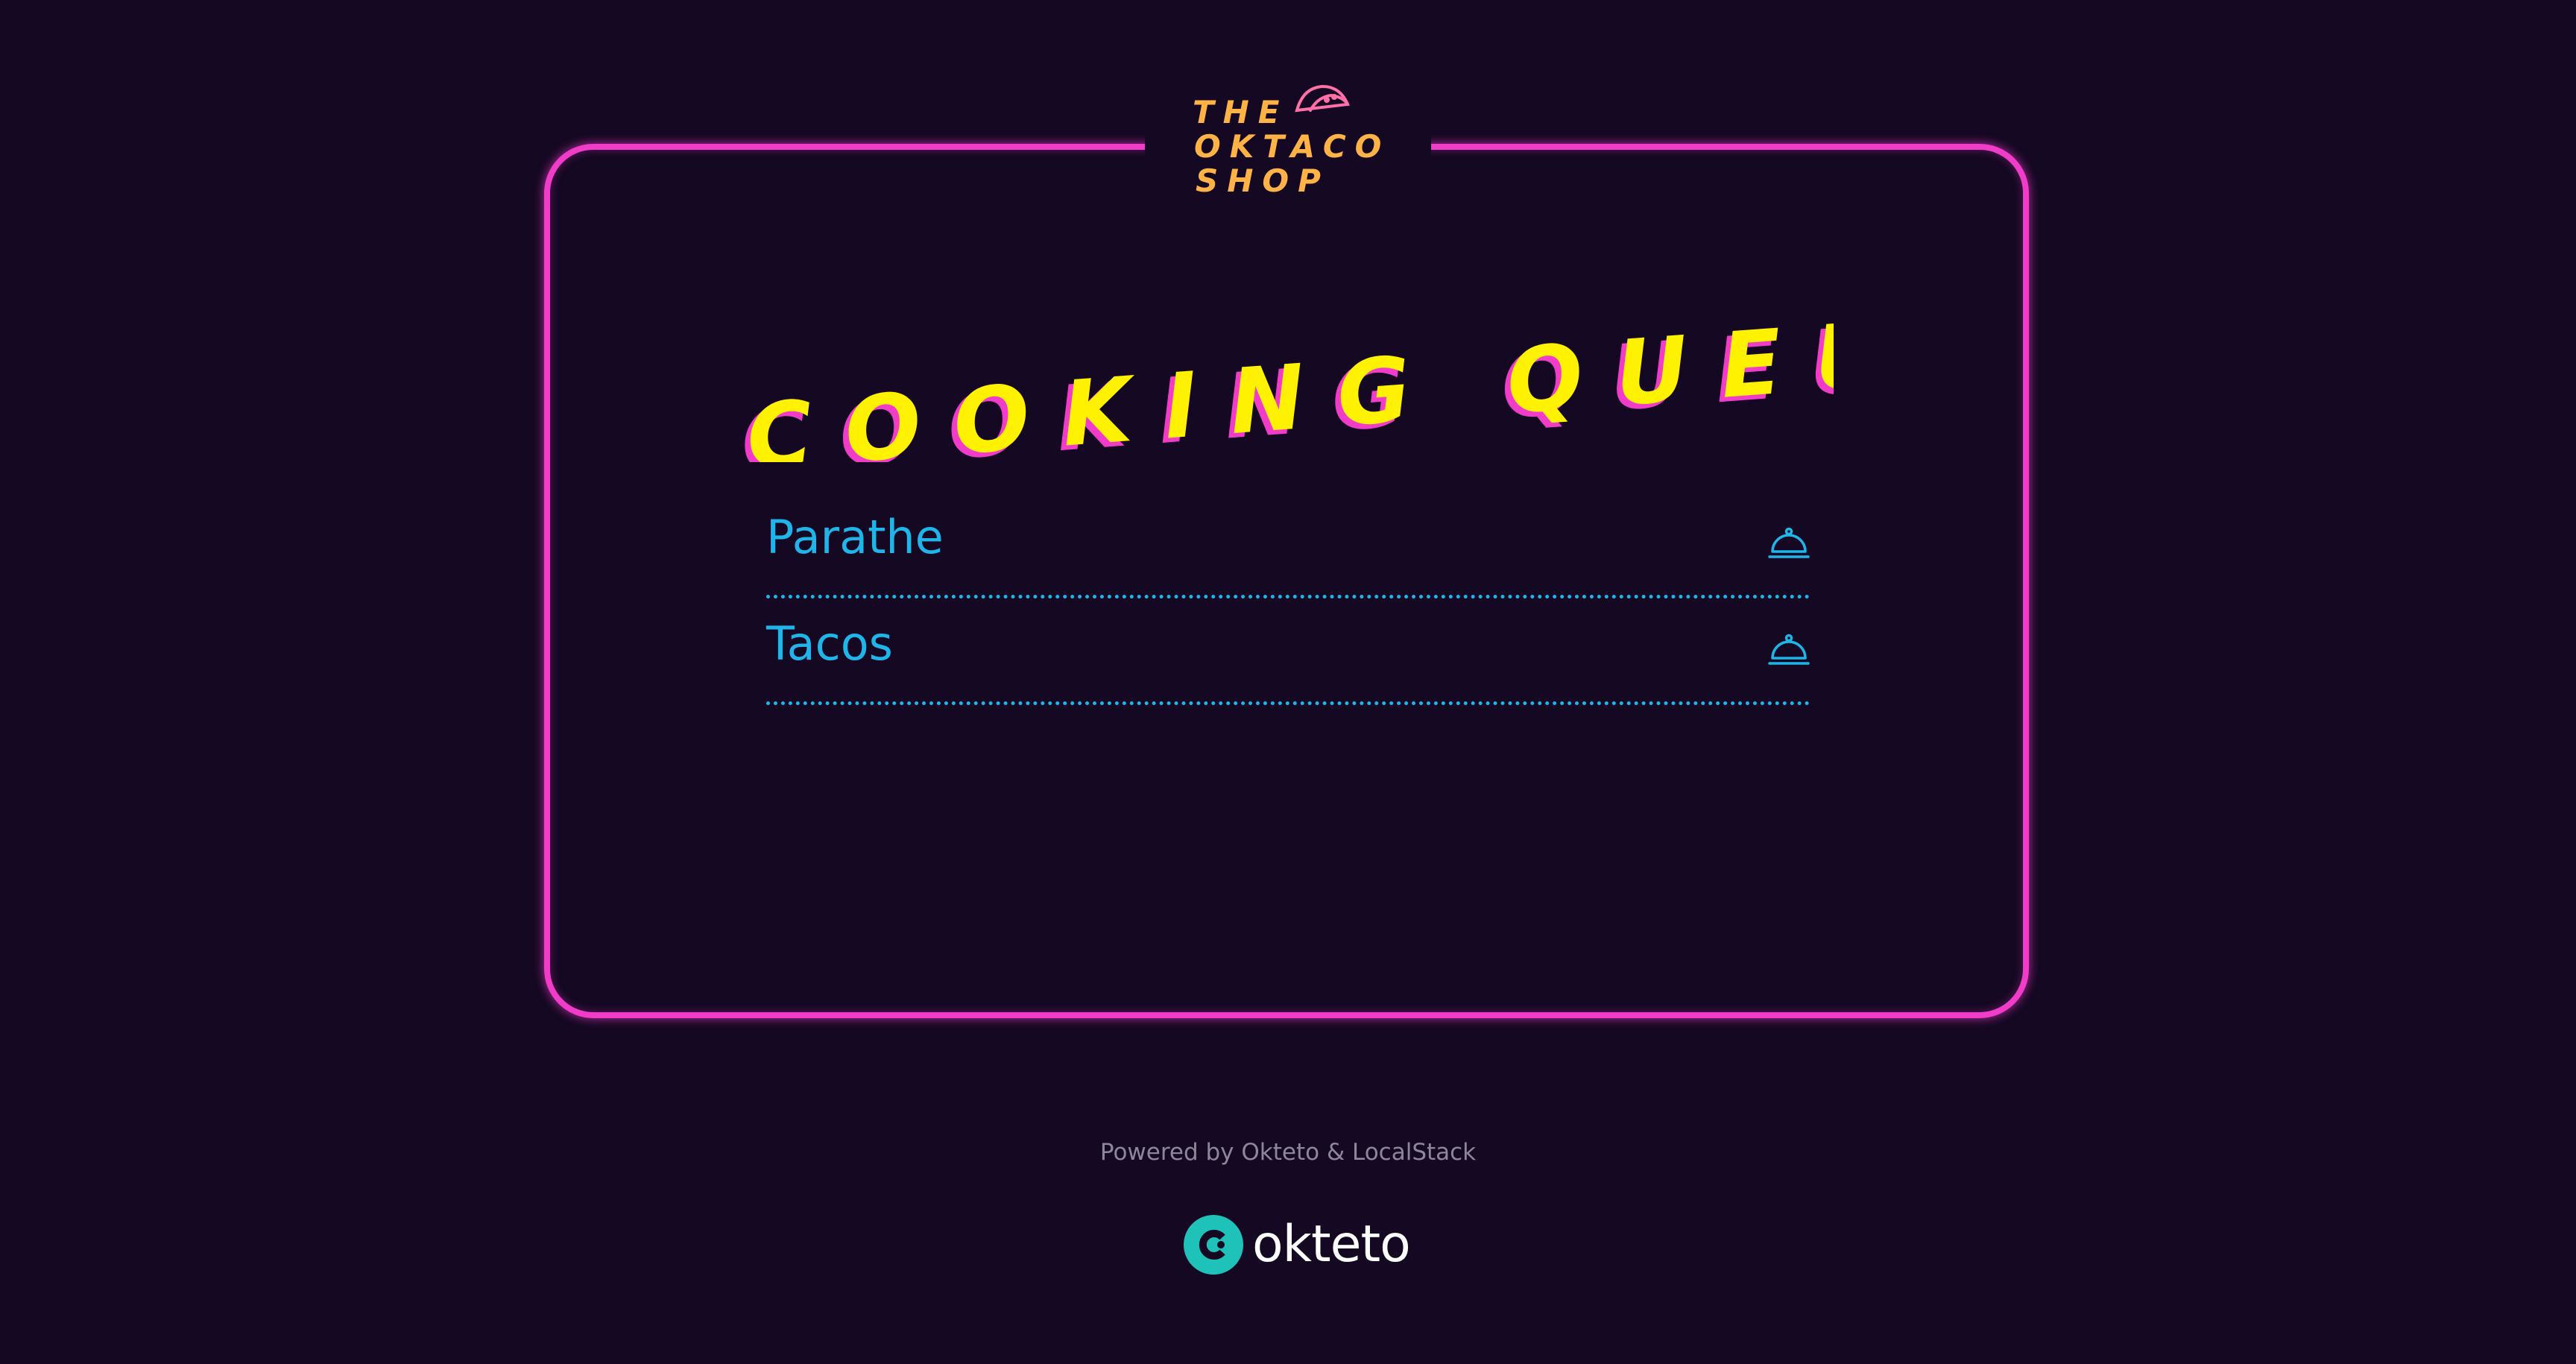 The image size is (2576, 1364). What do you see at coordinates (1241, 112) in the screenshot?
I see `logo-line-the: THE` at bounding box center [1241, 112].